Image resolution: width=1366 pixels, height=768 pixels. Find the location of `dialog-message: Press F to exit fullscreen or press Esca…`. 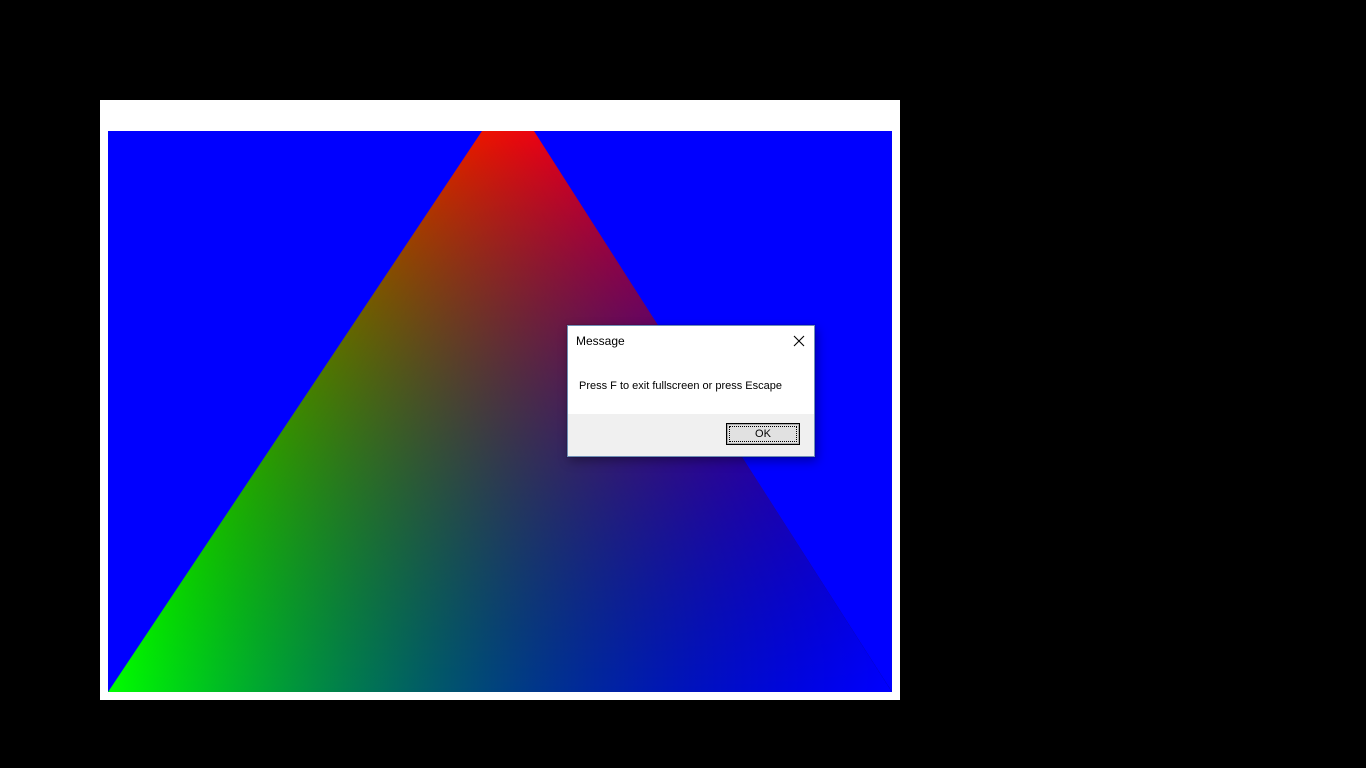

dialog-message: Press F to exit fullscreen or press Esca… is located at coordinates (680, 386).